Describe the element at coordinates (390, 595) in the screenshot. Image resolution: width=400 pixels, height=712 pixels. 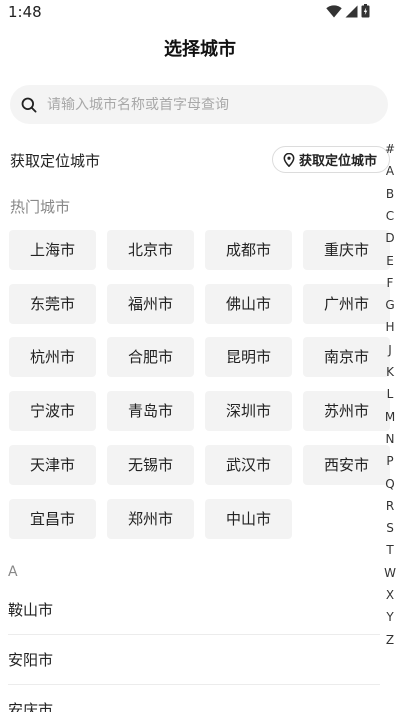
I see `index-letter: X` at that location.